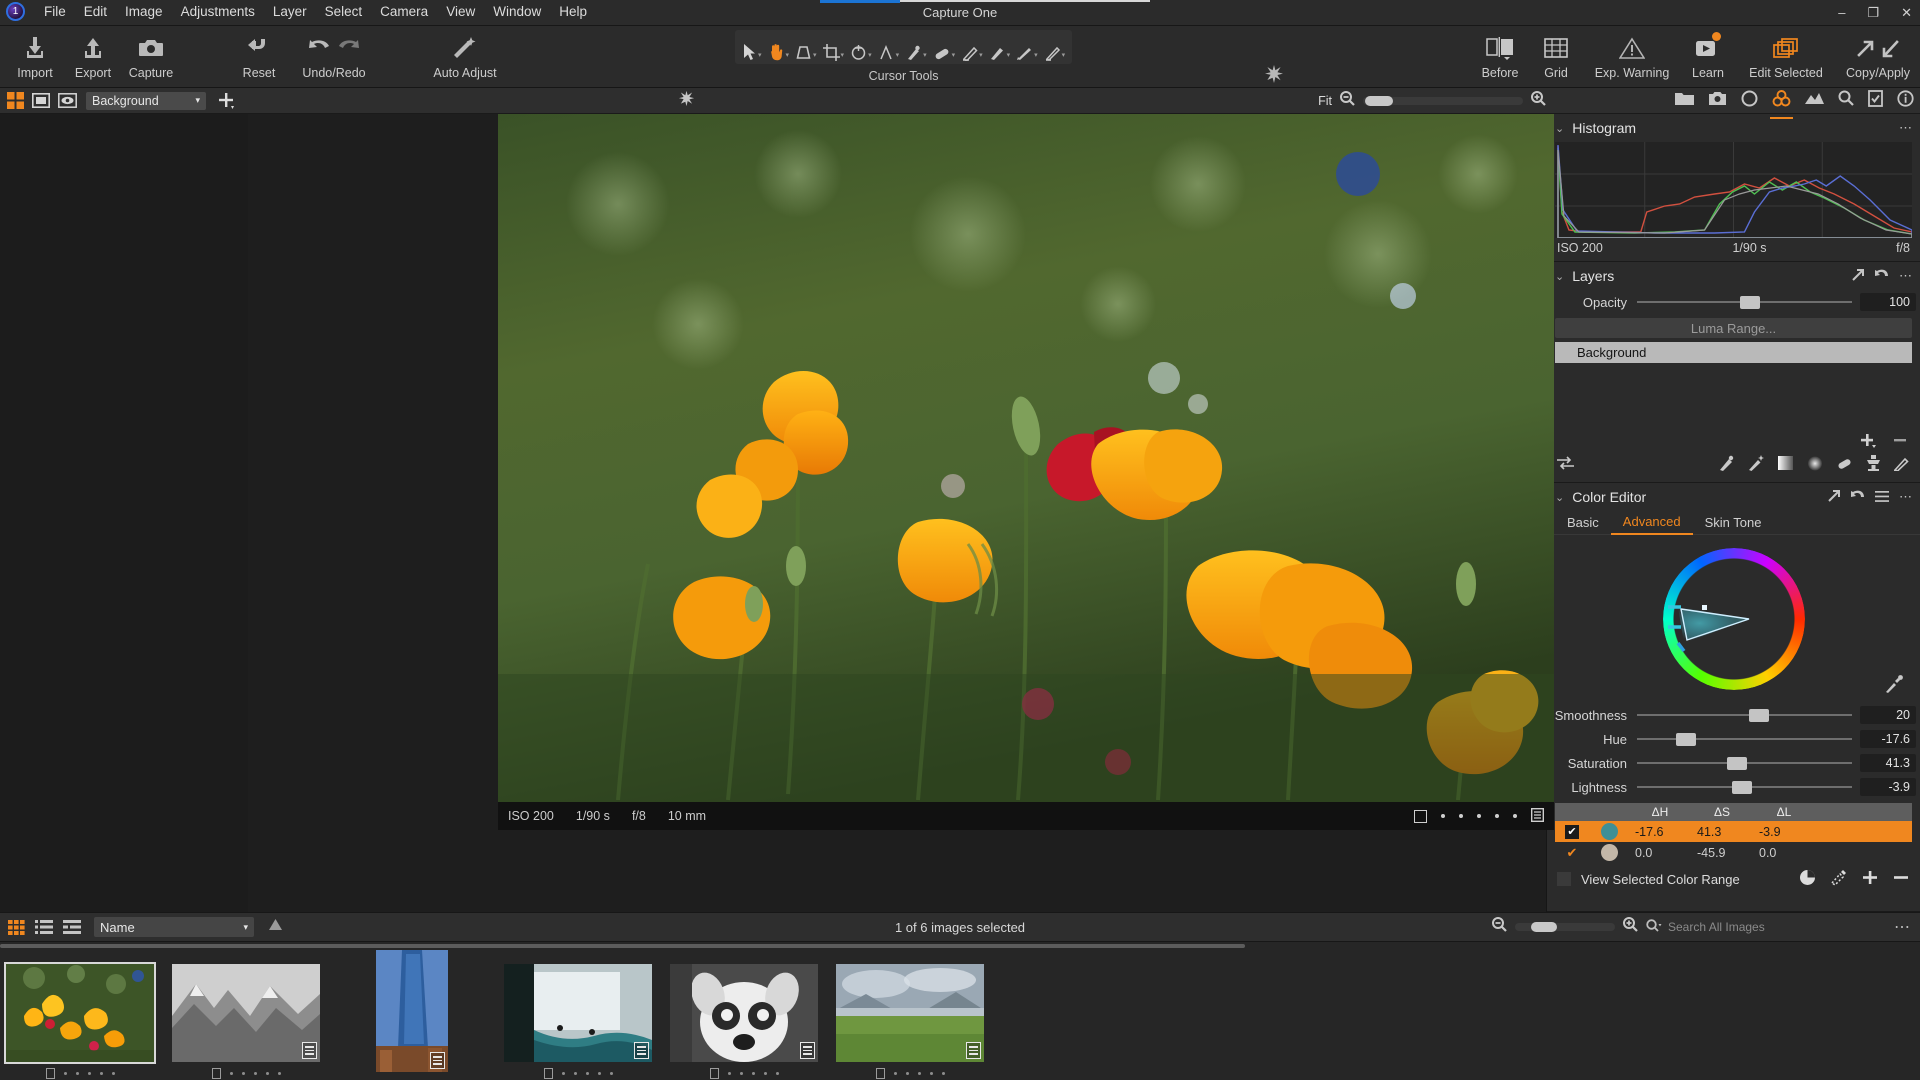  Describe the element at coordinates (1708, 56) in the screenshot. I see `learn-button: Learn` at that location.